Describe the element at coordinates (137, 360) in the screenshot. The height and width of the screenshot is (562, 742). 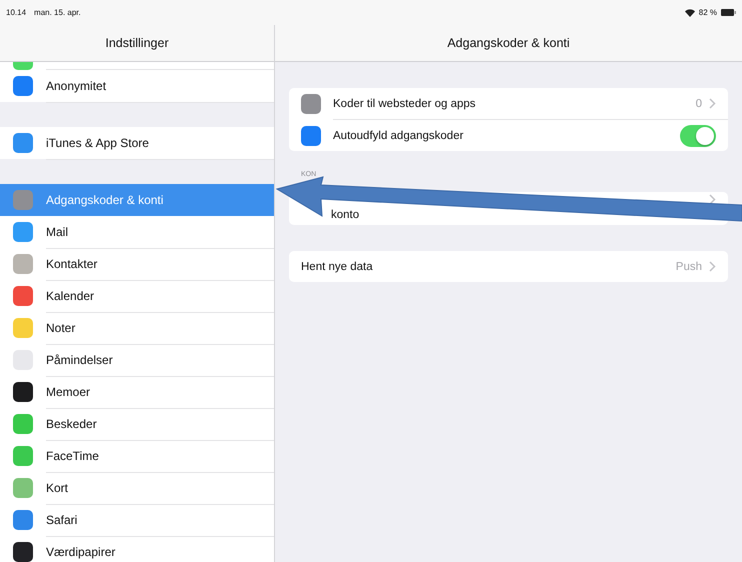
I see `sidebar-item: Påmindelser` at that location.